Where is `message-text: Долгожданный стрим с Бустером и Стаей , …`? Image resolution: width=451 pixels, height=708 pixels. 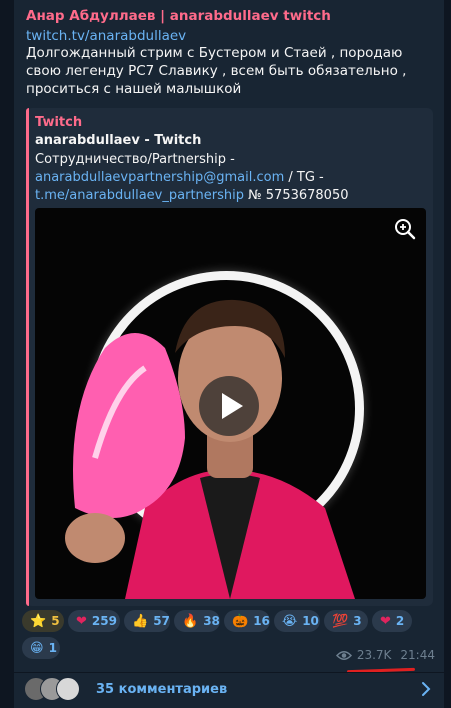
message-text: Долгожданный стрим с Бустером и Стаей , … is located at coordinates (216, 71).